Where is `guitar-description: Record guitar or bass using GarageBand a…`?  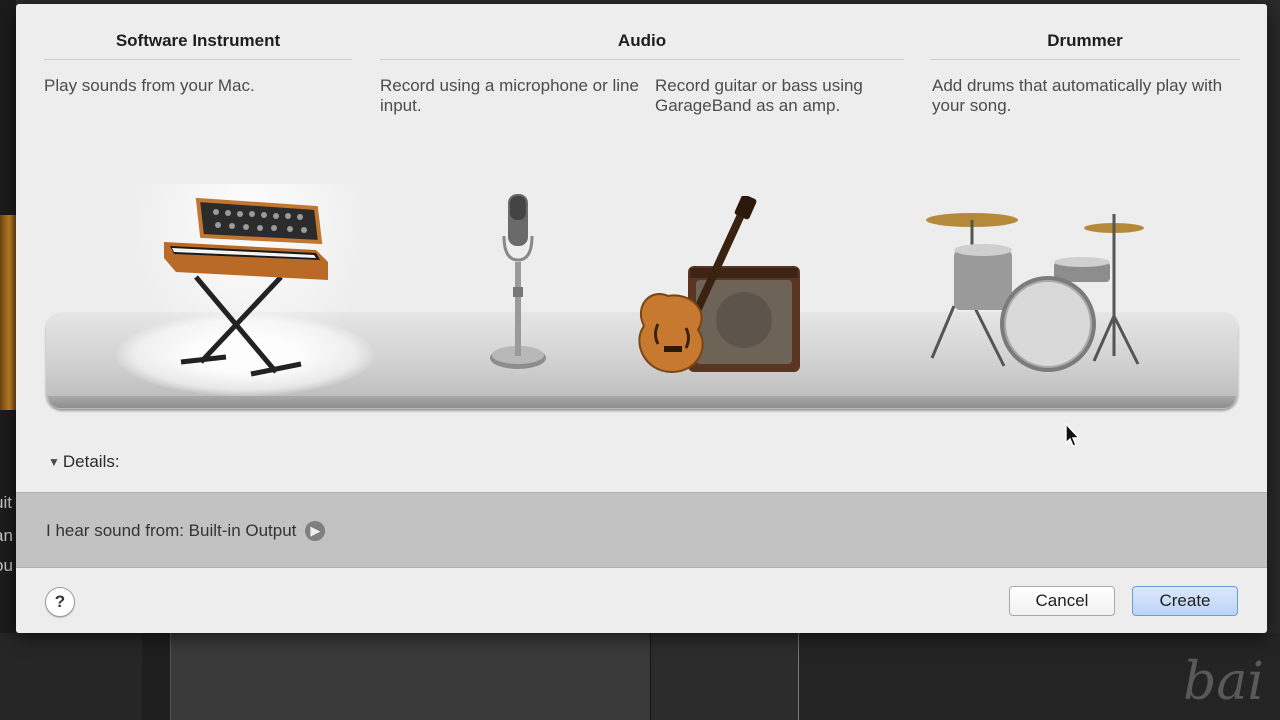
guitar-description: Record guitar or bass using GarageBand a… is located at coordinates (759, 95).